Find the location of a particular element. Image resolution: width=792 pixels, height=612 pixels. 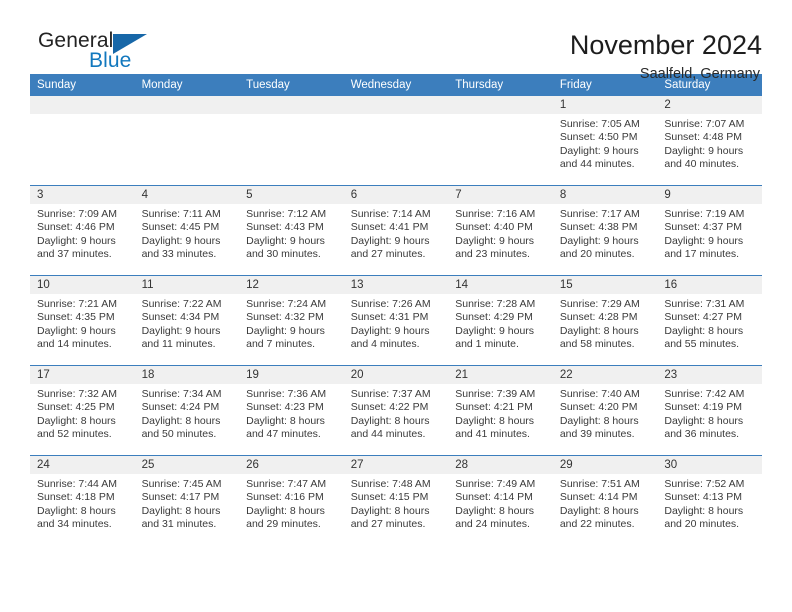

sunrise-time: Sunrise: 7:05 AM is located at coordinates (599, 124).